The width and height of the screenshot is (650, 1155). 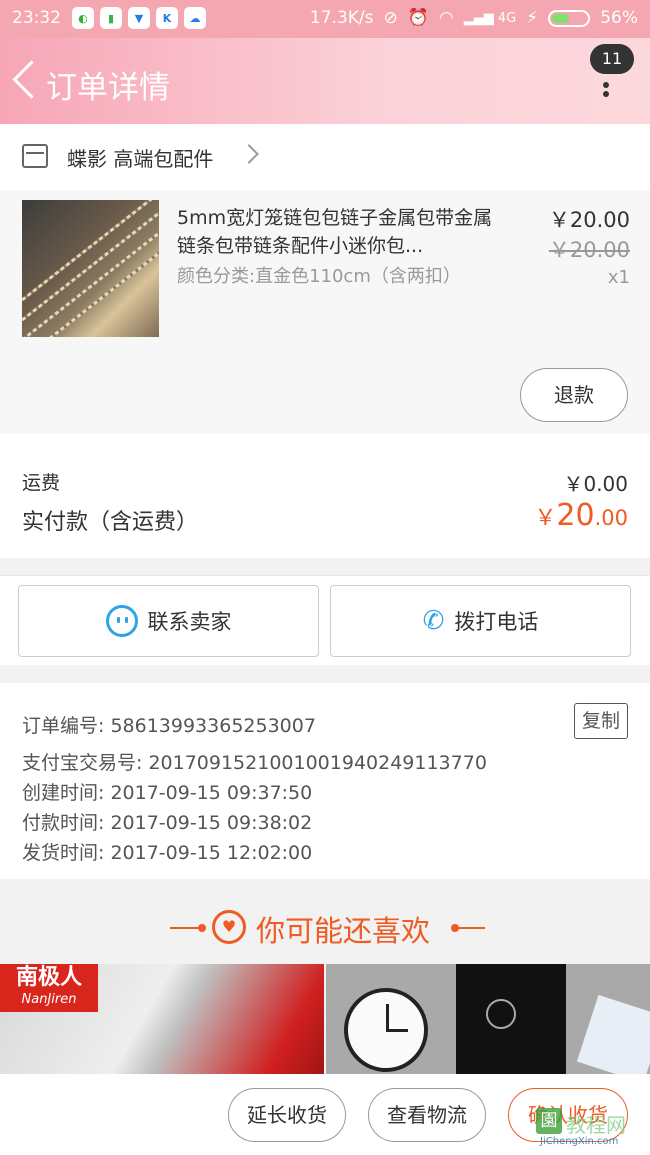 I want to click on network-speed: 17.3K/s, so click(x=341, y=18).